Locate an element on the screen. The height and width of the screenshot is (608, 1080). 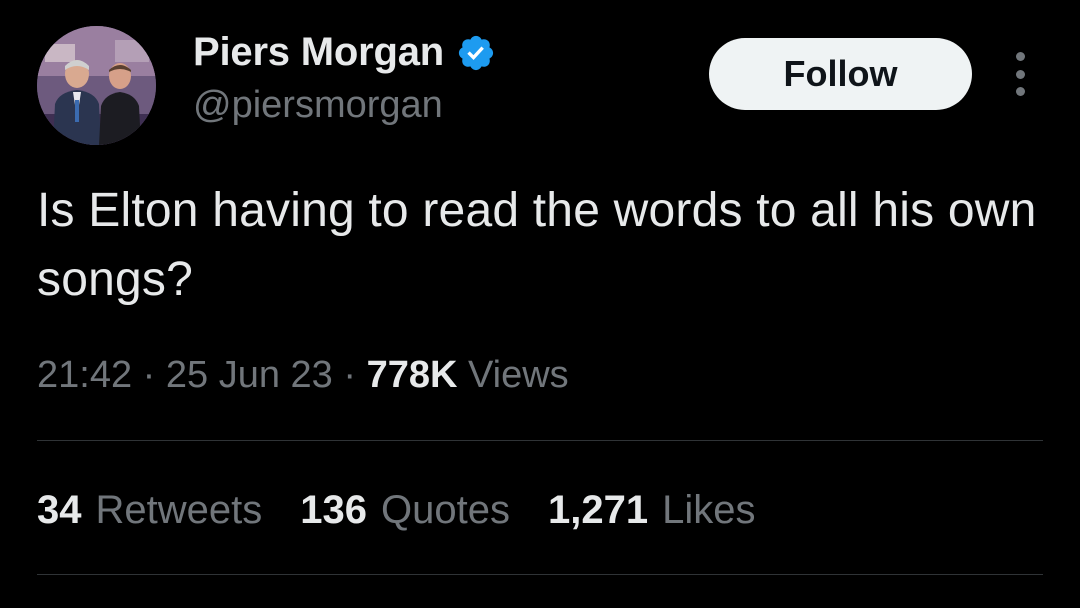
retweets-stat: 34 Retweets is located at coordinates (149, 510).